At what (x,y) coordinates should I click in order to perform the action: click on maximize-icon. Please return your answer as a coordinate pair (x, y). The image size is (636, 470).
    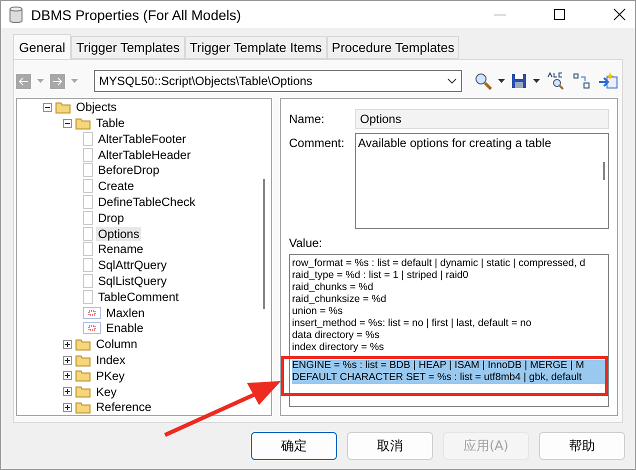
    Looking at the image, I should click on (560, 15).